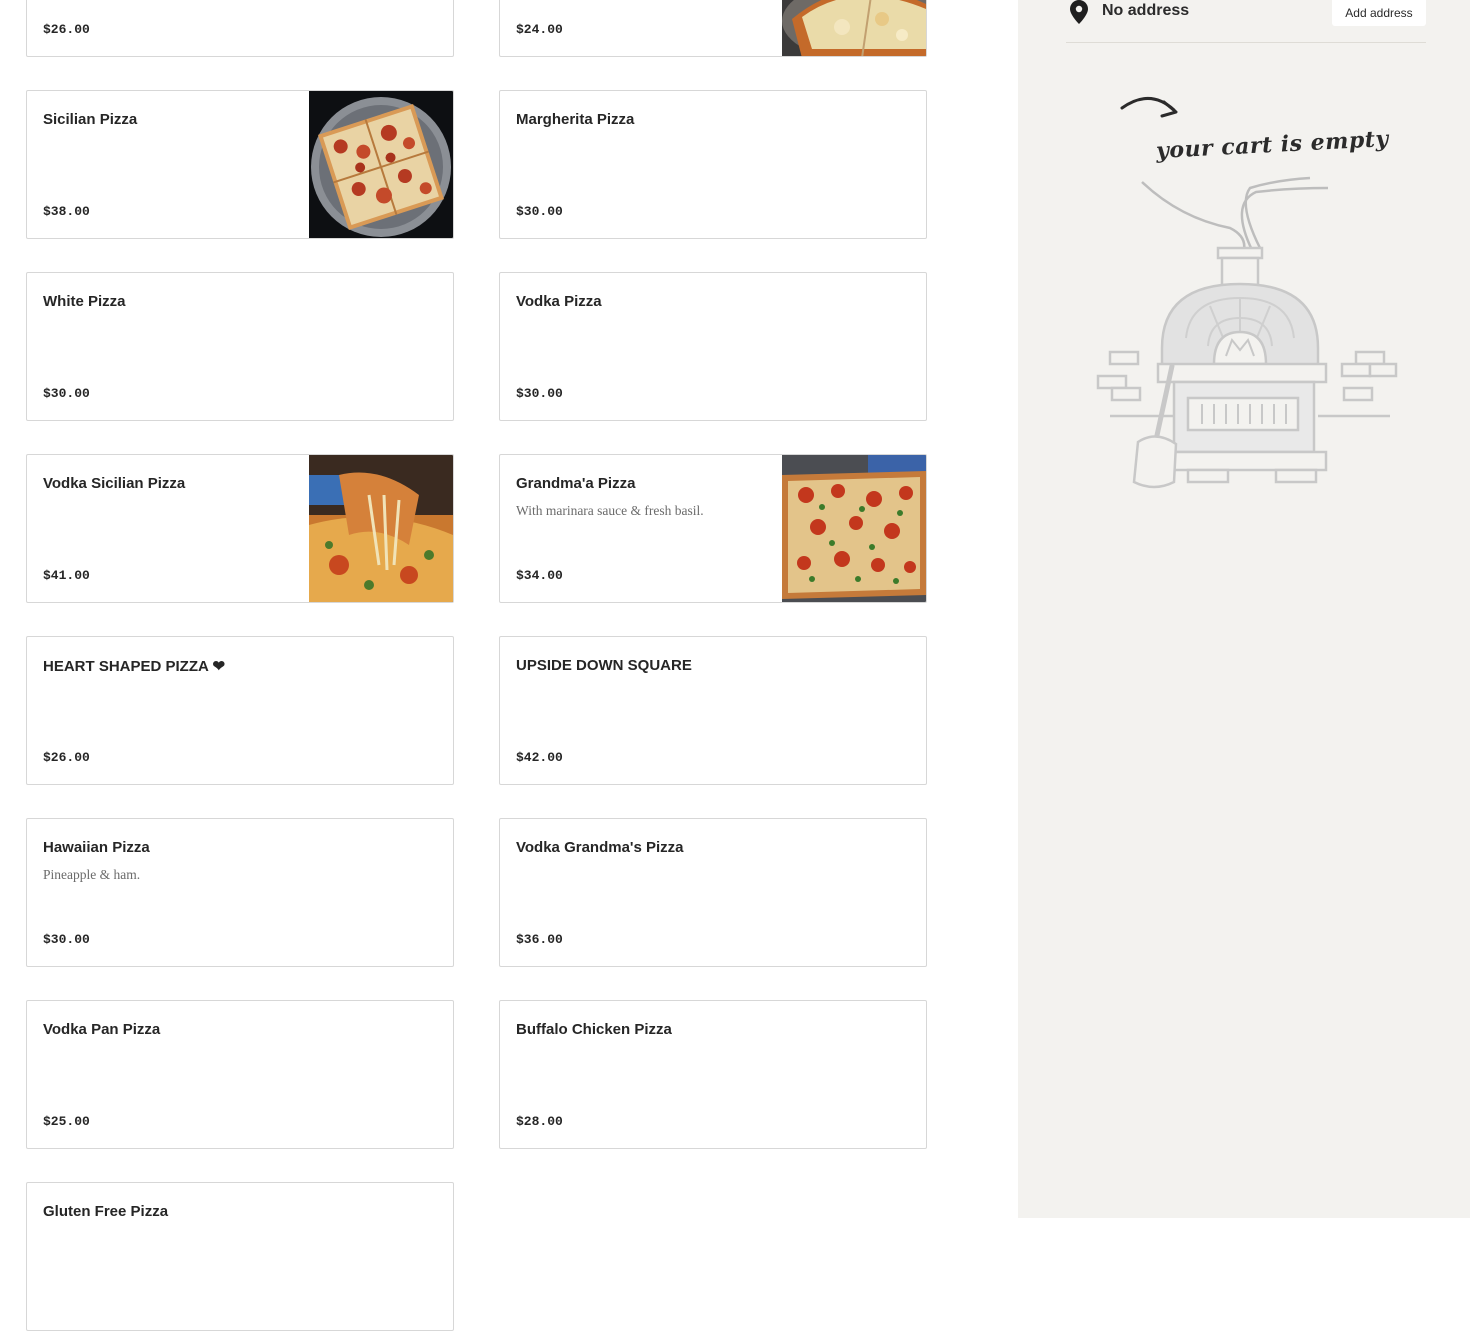  Describe the element at coordinates (66, 211) in the screenshot. I see `menu-item-price: $38.00` at that location.